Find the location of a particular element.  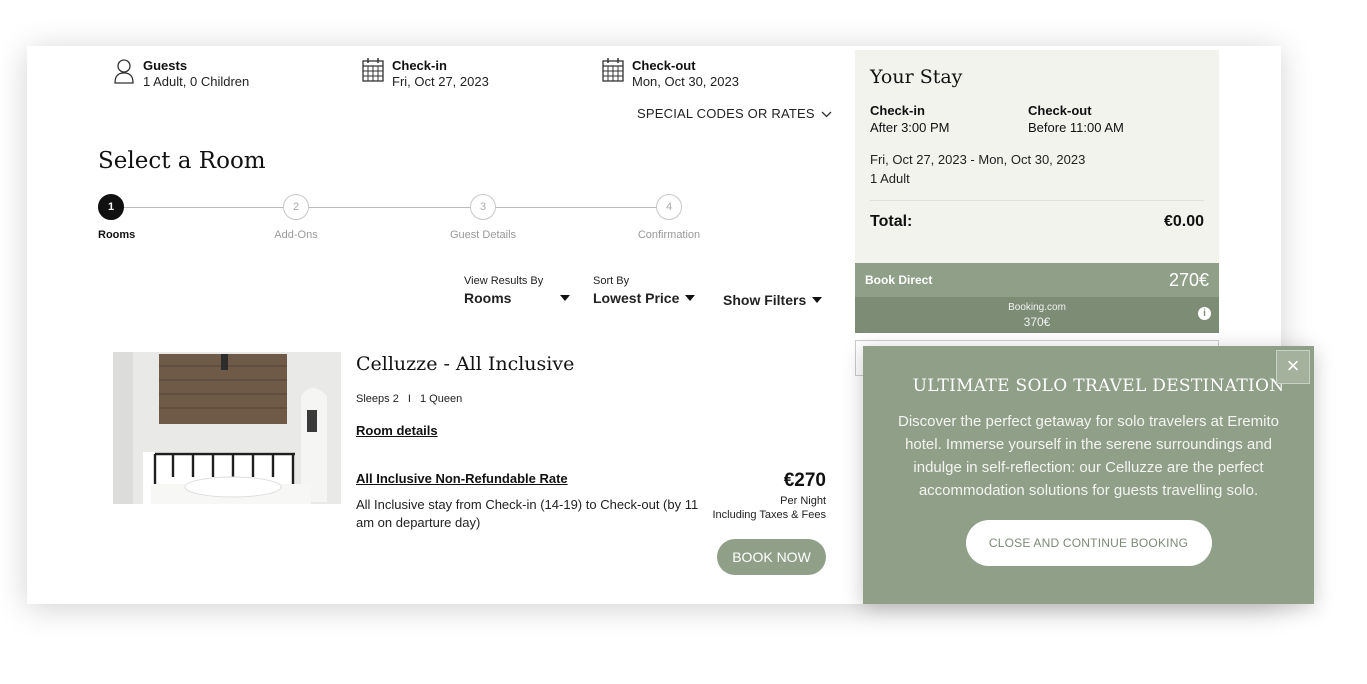

checkout-summary: Check-out Mon, Oct 30, 2023 is located at coordinates (670, 74).